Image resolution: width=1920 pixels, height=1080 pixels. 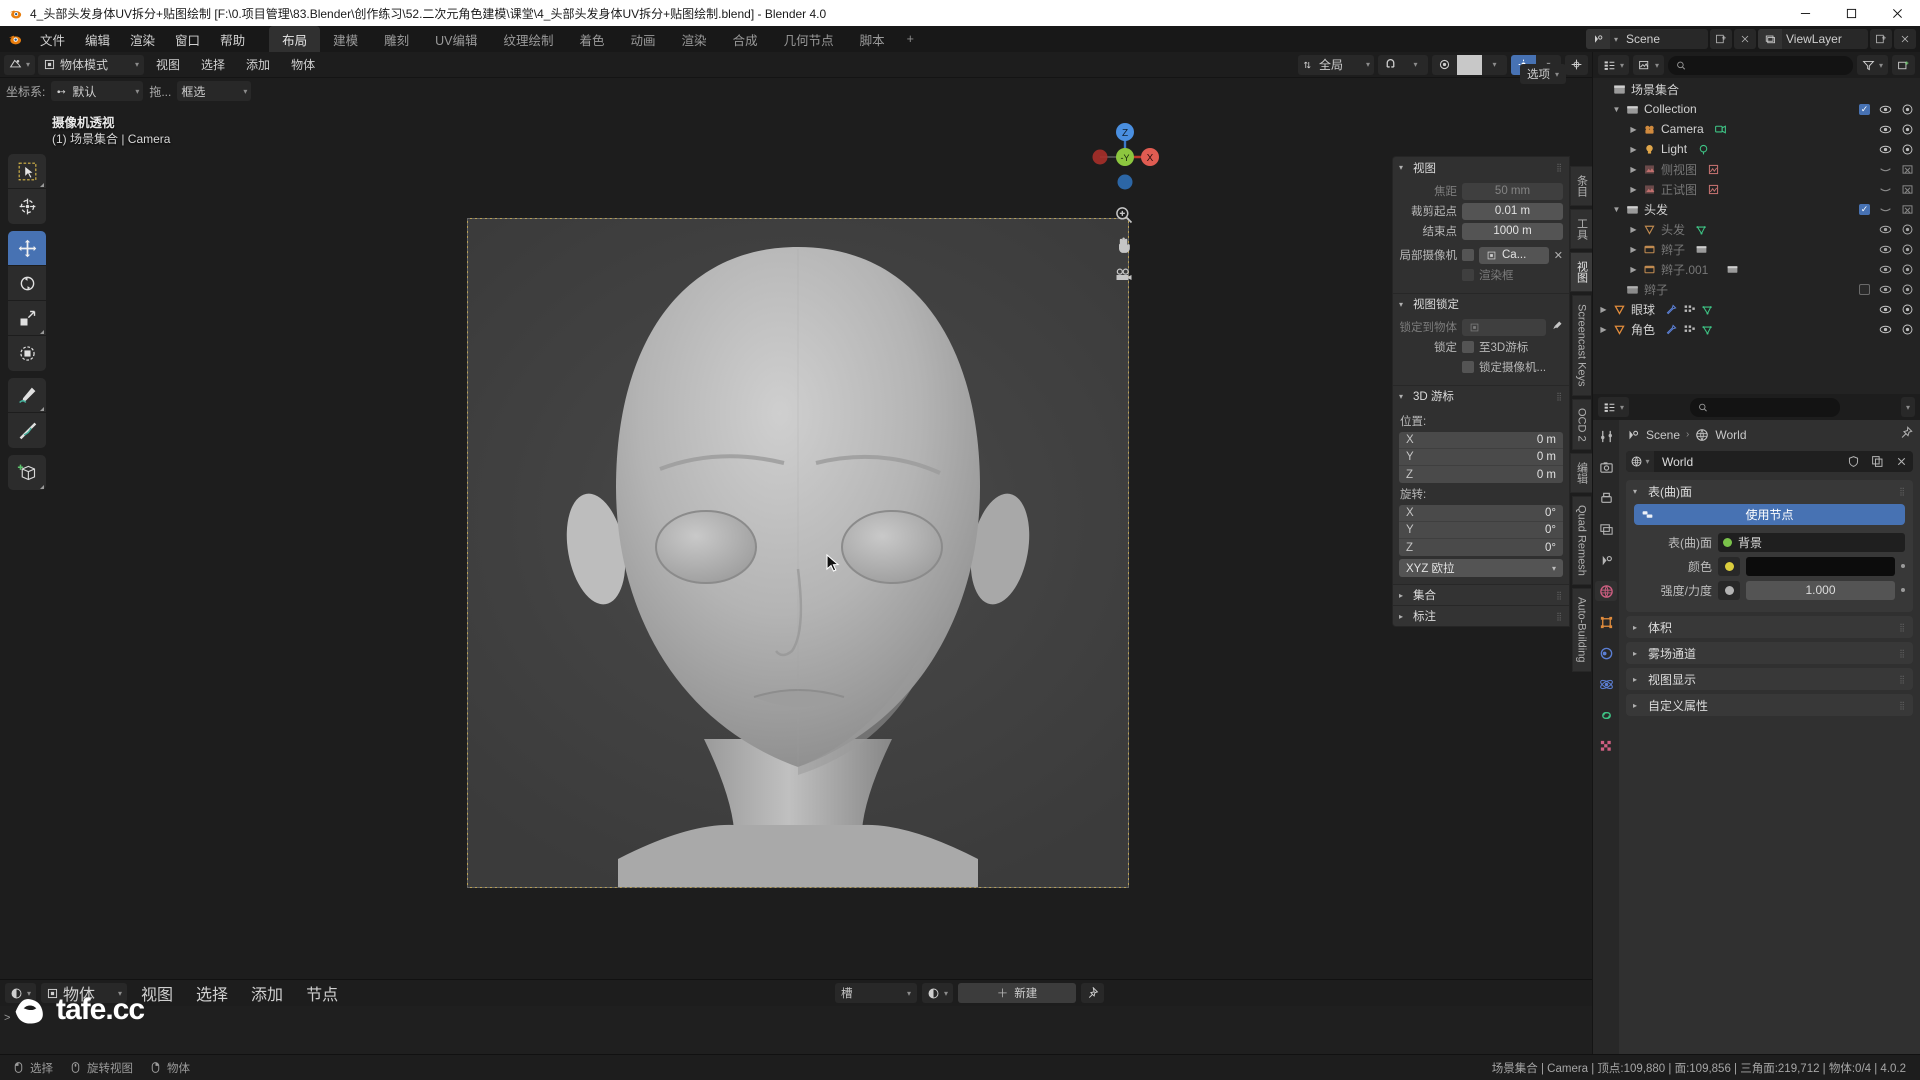 I want to click on menu-render: 渲染, so click(x=142, y=39).